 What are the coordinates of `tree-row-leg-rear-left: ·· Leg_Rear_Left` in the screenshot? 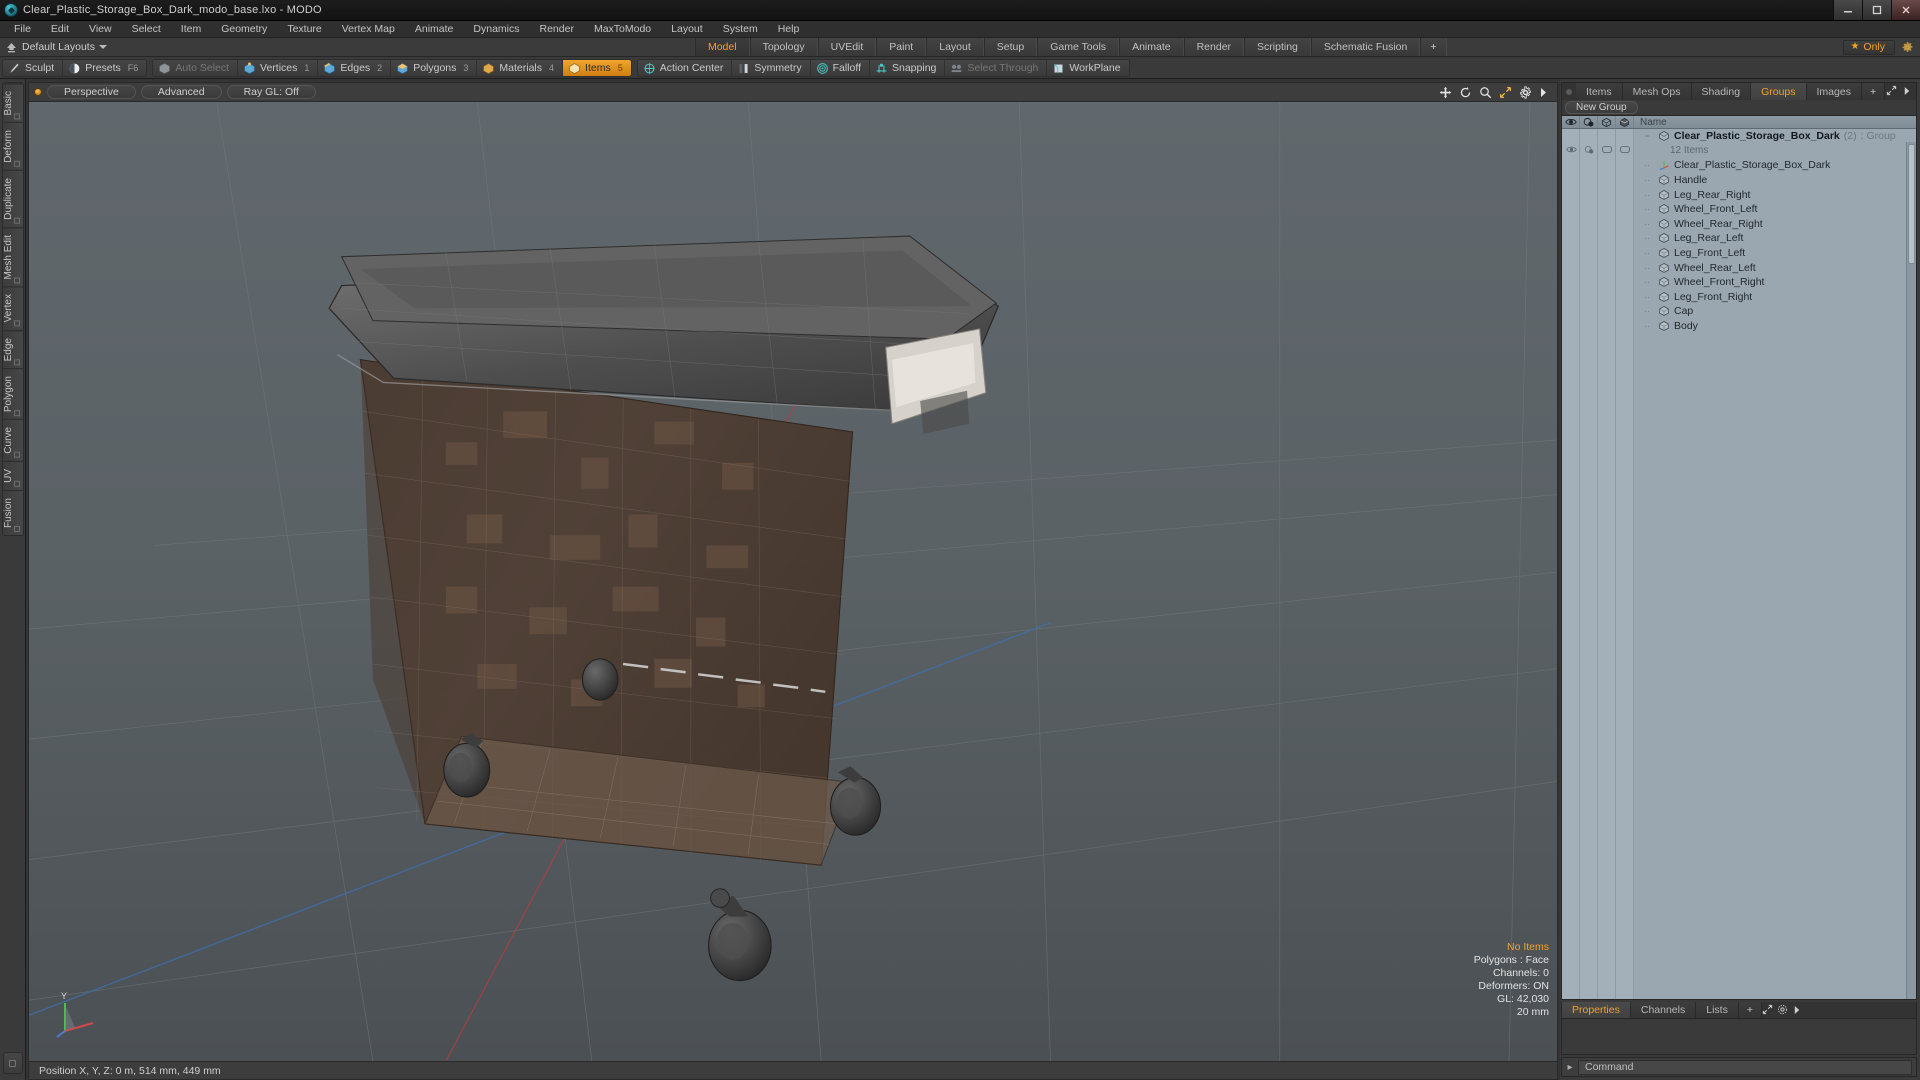 It's located at (1775, 238).